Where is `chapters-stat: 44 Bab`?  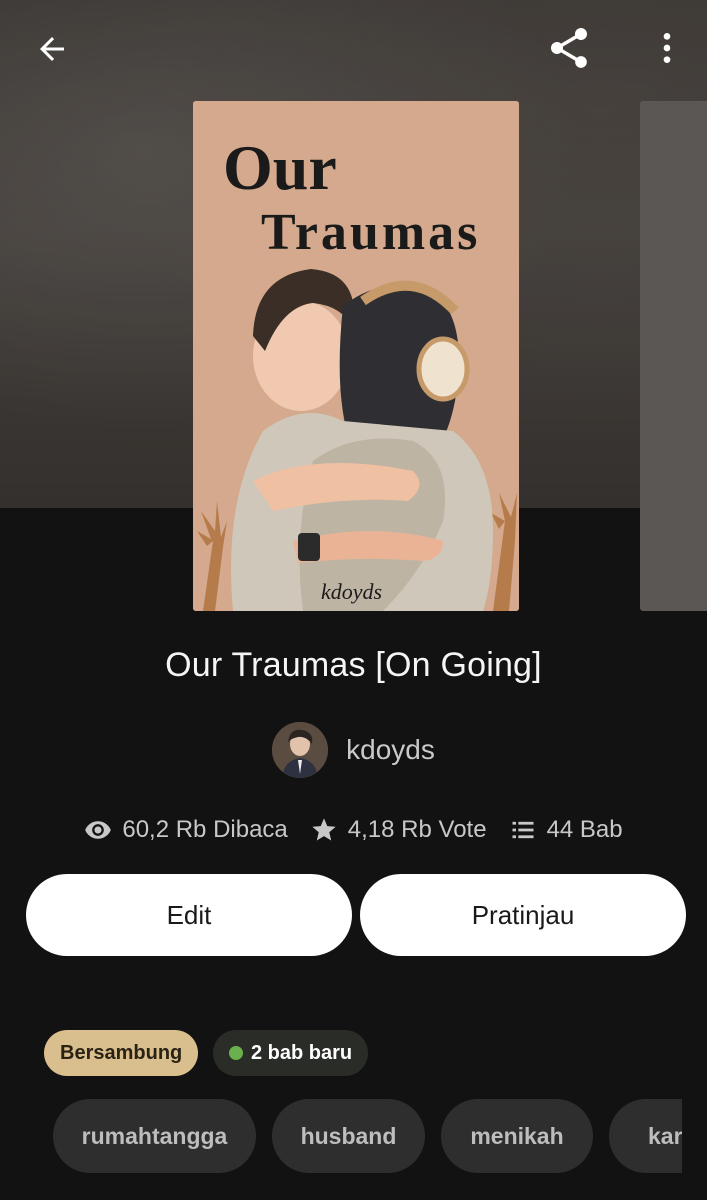
chapters-stat: 44 Bab is located at coordinates (566, 830).